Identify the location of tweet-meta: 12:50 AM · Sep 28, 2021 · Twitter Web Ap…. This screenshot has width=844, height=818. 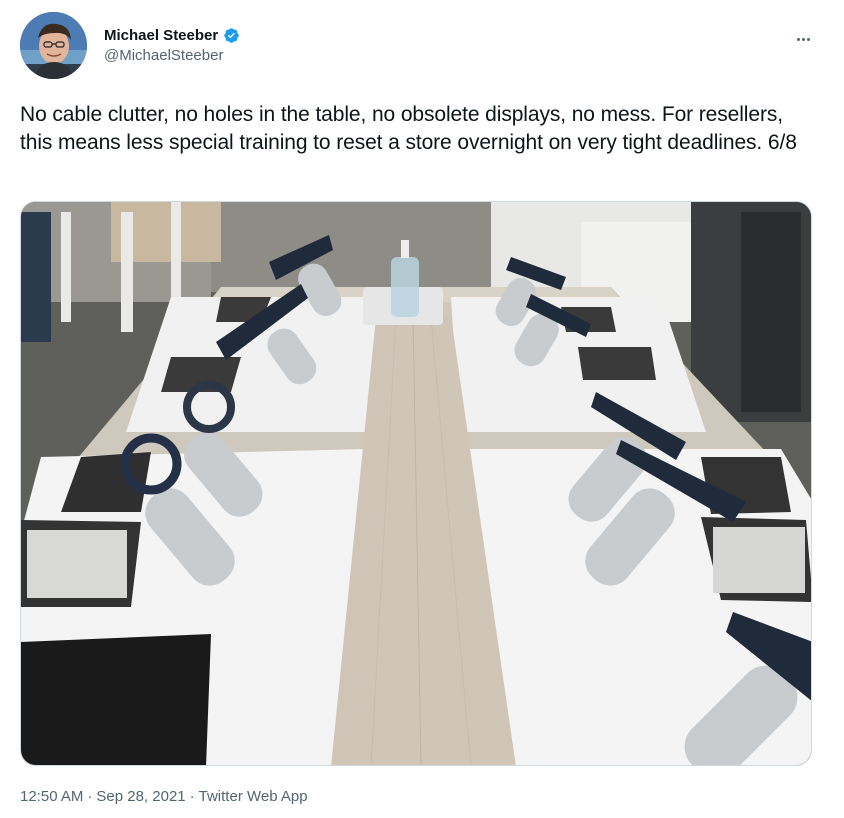
(164, 796).